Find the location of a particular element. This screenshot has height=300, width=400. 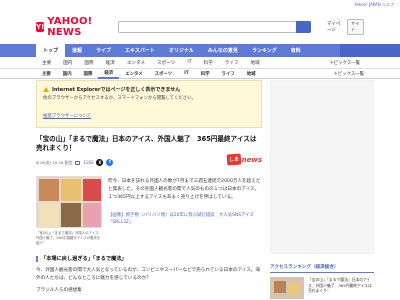

nav-item-ranking: ランキング is located at coordinates (264, 50).